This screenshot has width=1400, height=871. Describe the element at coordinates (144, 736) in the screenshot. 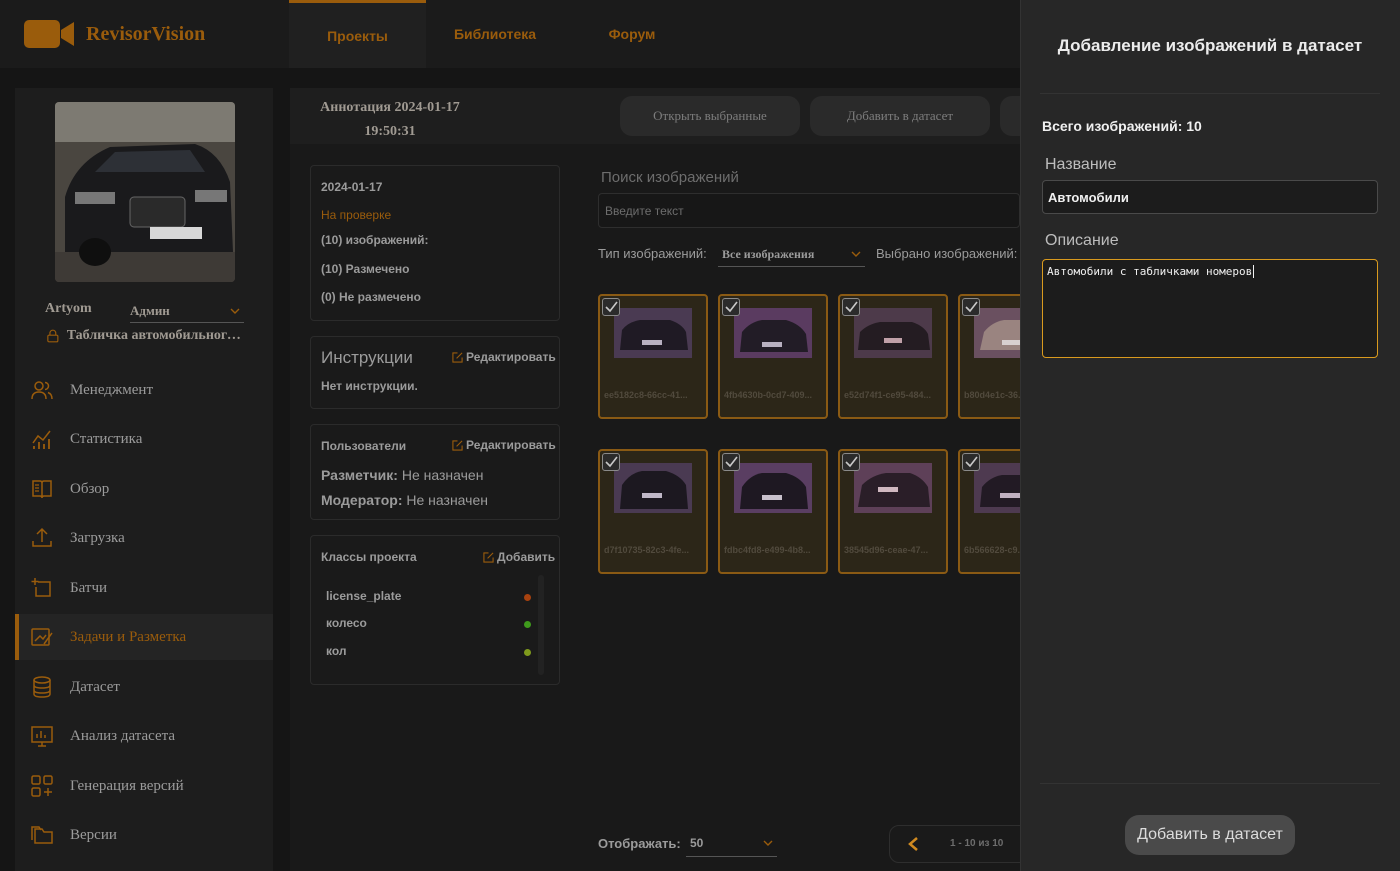

I see `sidebar-item-dataset-analysis: Анализ датасета` at that location.